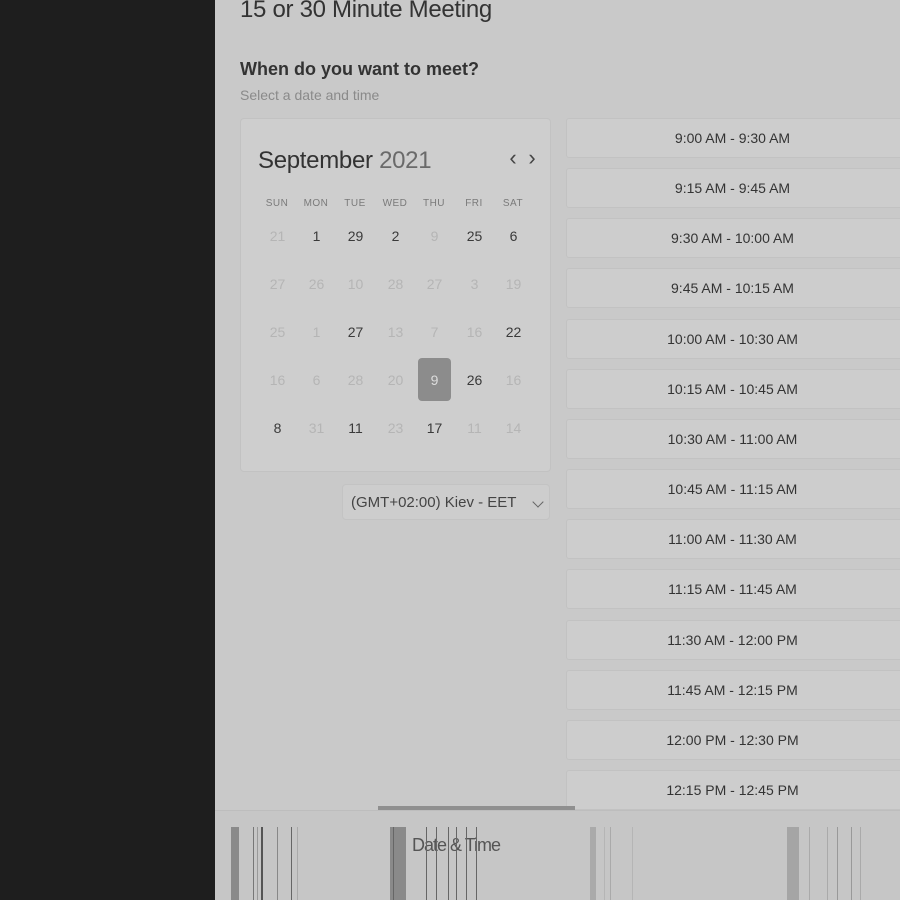 The height and width of the screenshot is (900, 900). What do you see at coordinates (733, 338) in the screenshot?
I see `time-slot-button: 10:00 AM - 10:30 AM` at bounding box center [733, 338].